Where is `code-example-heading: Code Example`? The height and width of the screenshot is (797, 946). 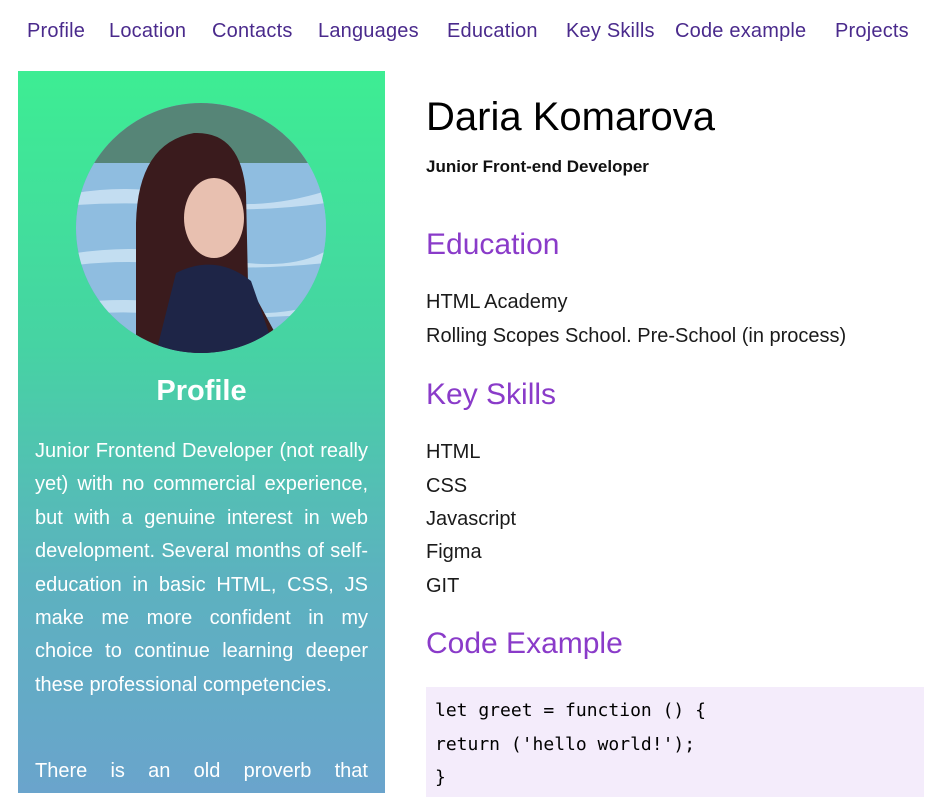
code-example-heading: Code Example is located at coordinates (524, 643).